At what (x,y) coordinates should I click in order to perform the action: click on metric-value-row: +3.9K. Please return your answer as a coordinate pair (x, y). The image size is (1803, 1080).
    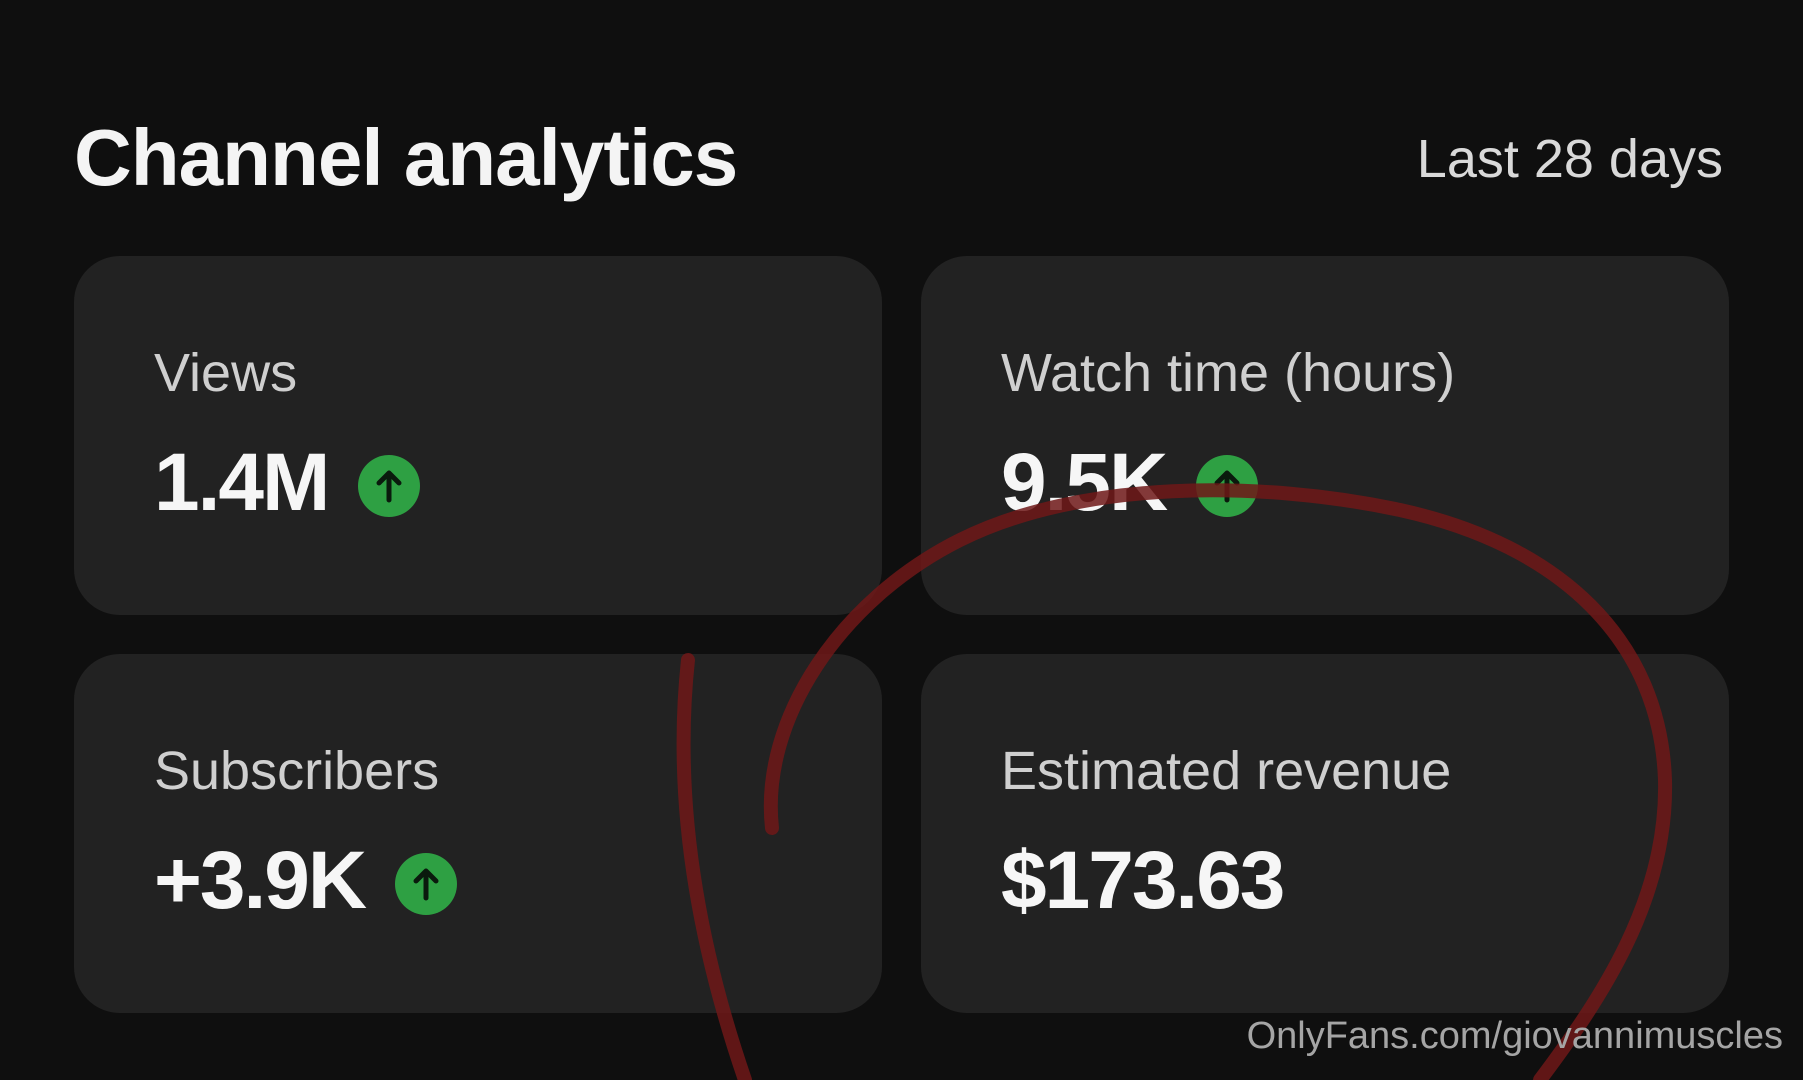
    Looking at the image, I should click on (306, 880).